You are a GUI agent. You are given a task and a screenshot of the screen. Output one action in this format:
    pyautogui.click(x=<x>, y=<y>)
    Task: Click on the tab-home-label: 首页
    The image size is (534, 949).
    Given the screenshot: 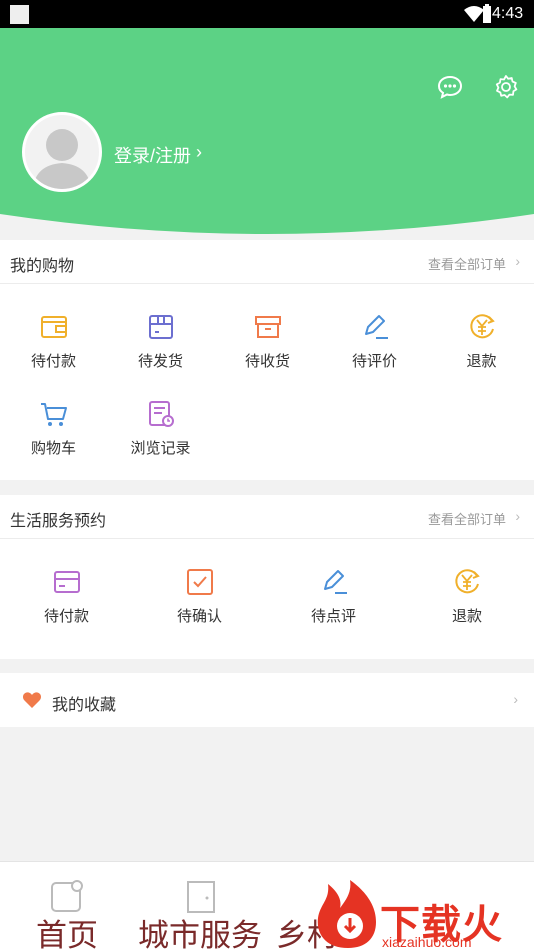 What is the action you would take?
    pyautogui.click(x=67, y=929)
    